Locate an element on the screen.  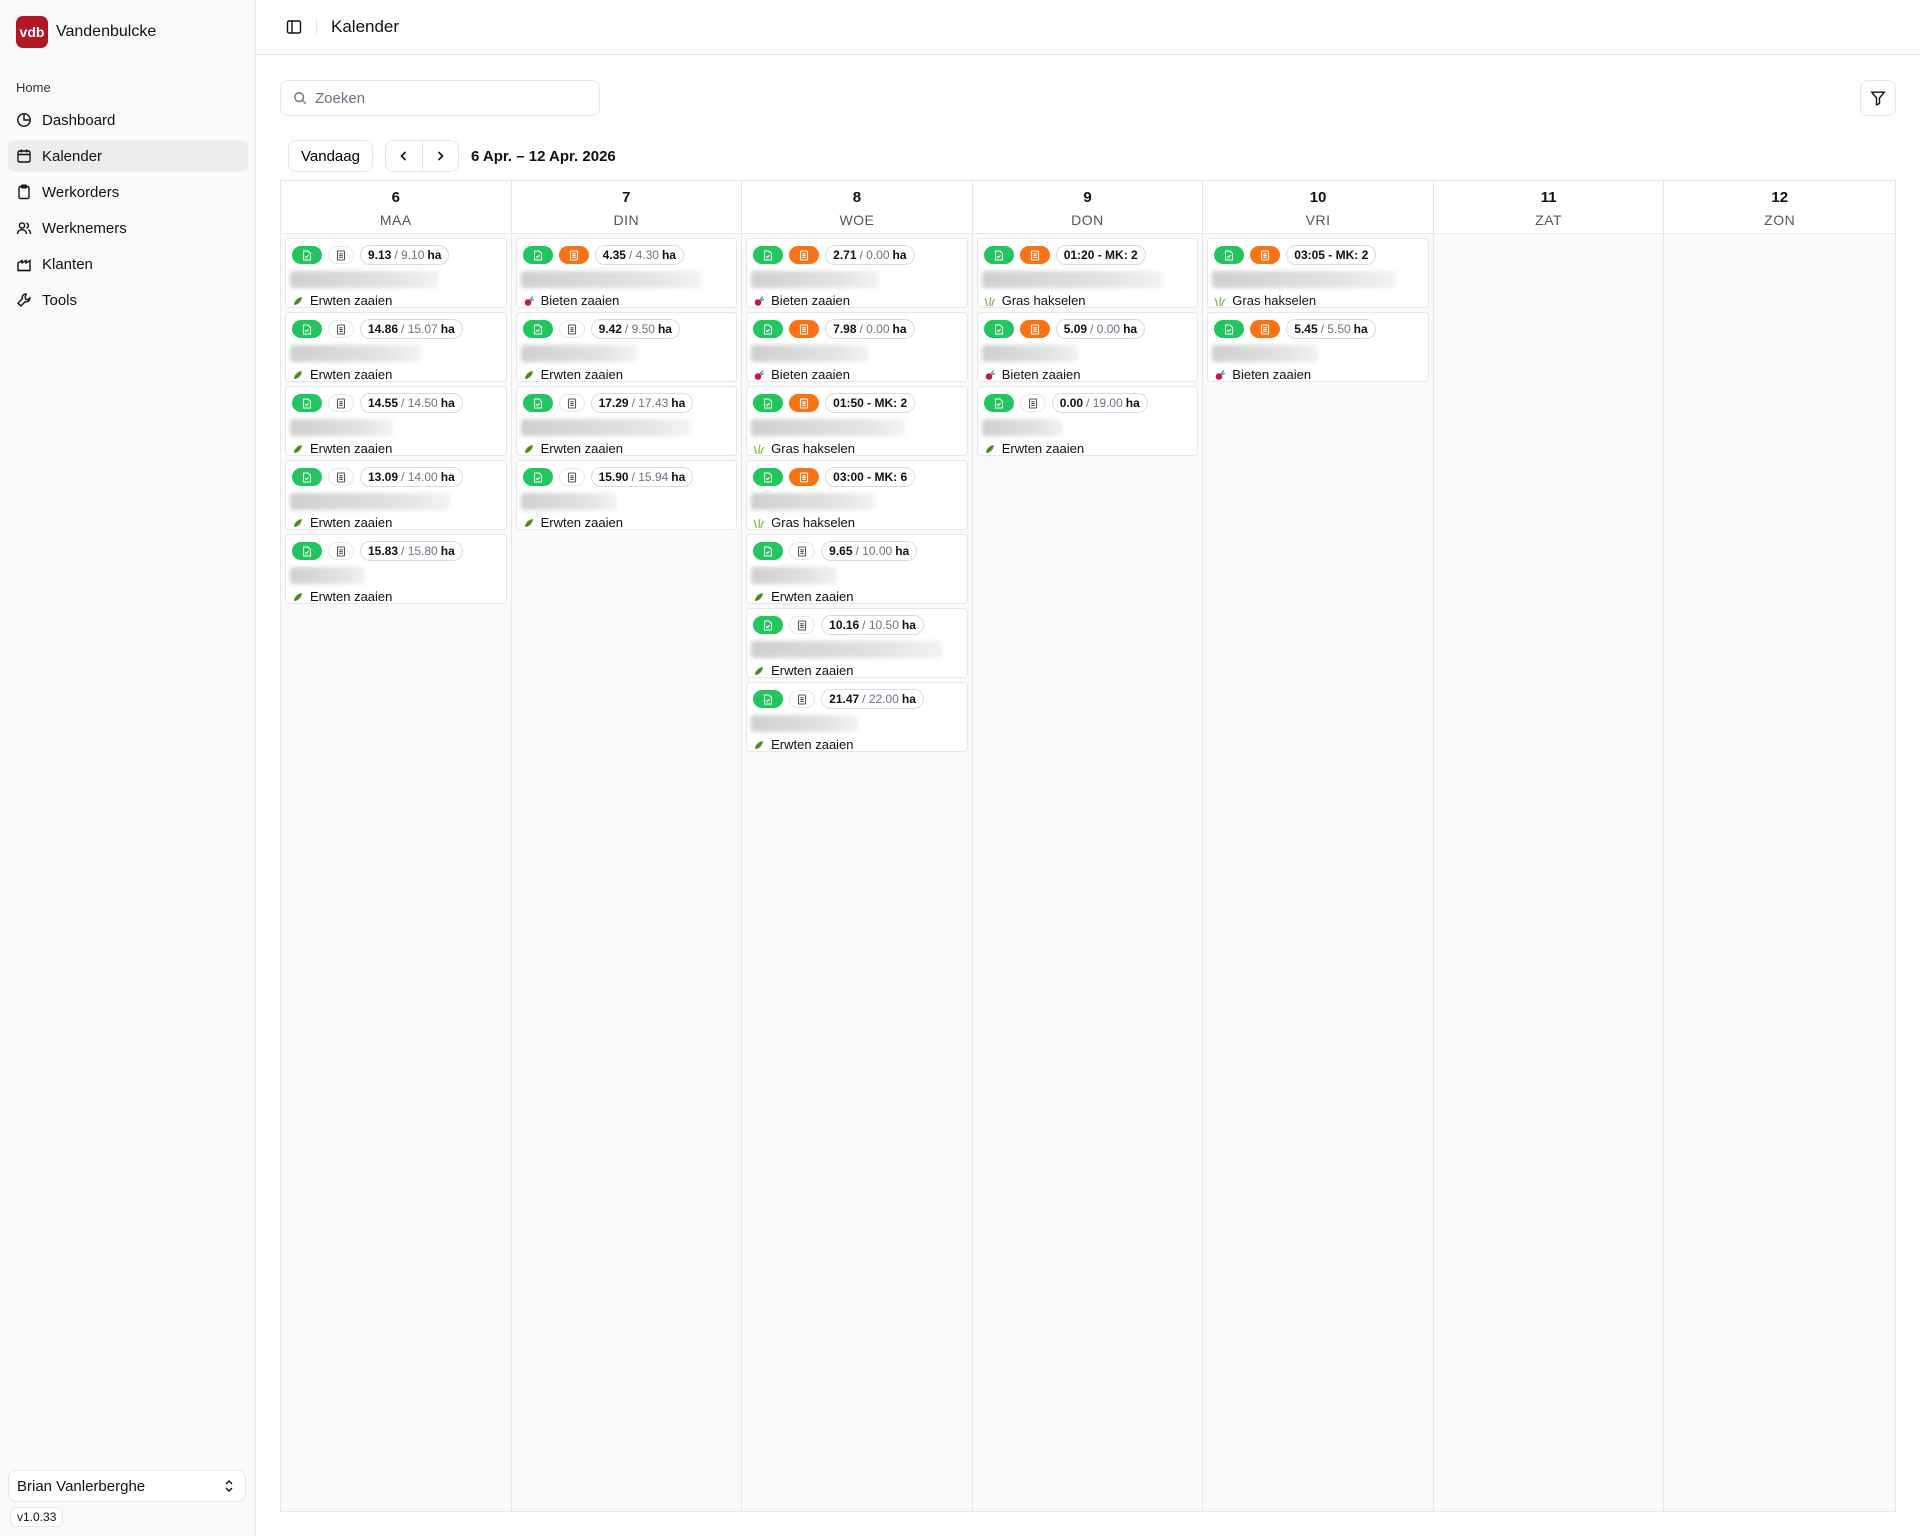
search-box is located at coordinates (440, 98).